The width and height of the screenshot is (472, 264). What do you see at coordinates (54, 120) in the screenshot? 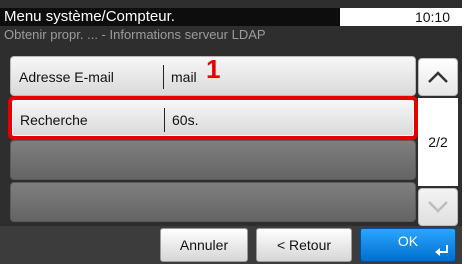
I see `list-item-label: Recherche` at bounding box center [54, 120].